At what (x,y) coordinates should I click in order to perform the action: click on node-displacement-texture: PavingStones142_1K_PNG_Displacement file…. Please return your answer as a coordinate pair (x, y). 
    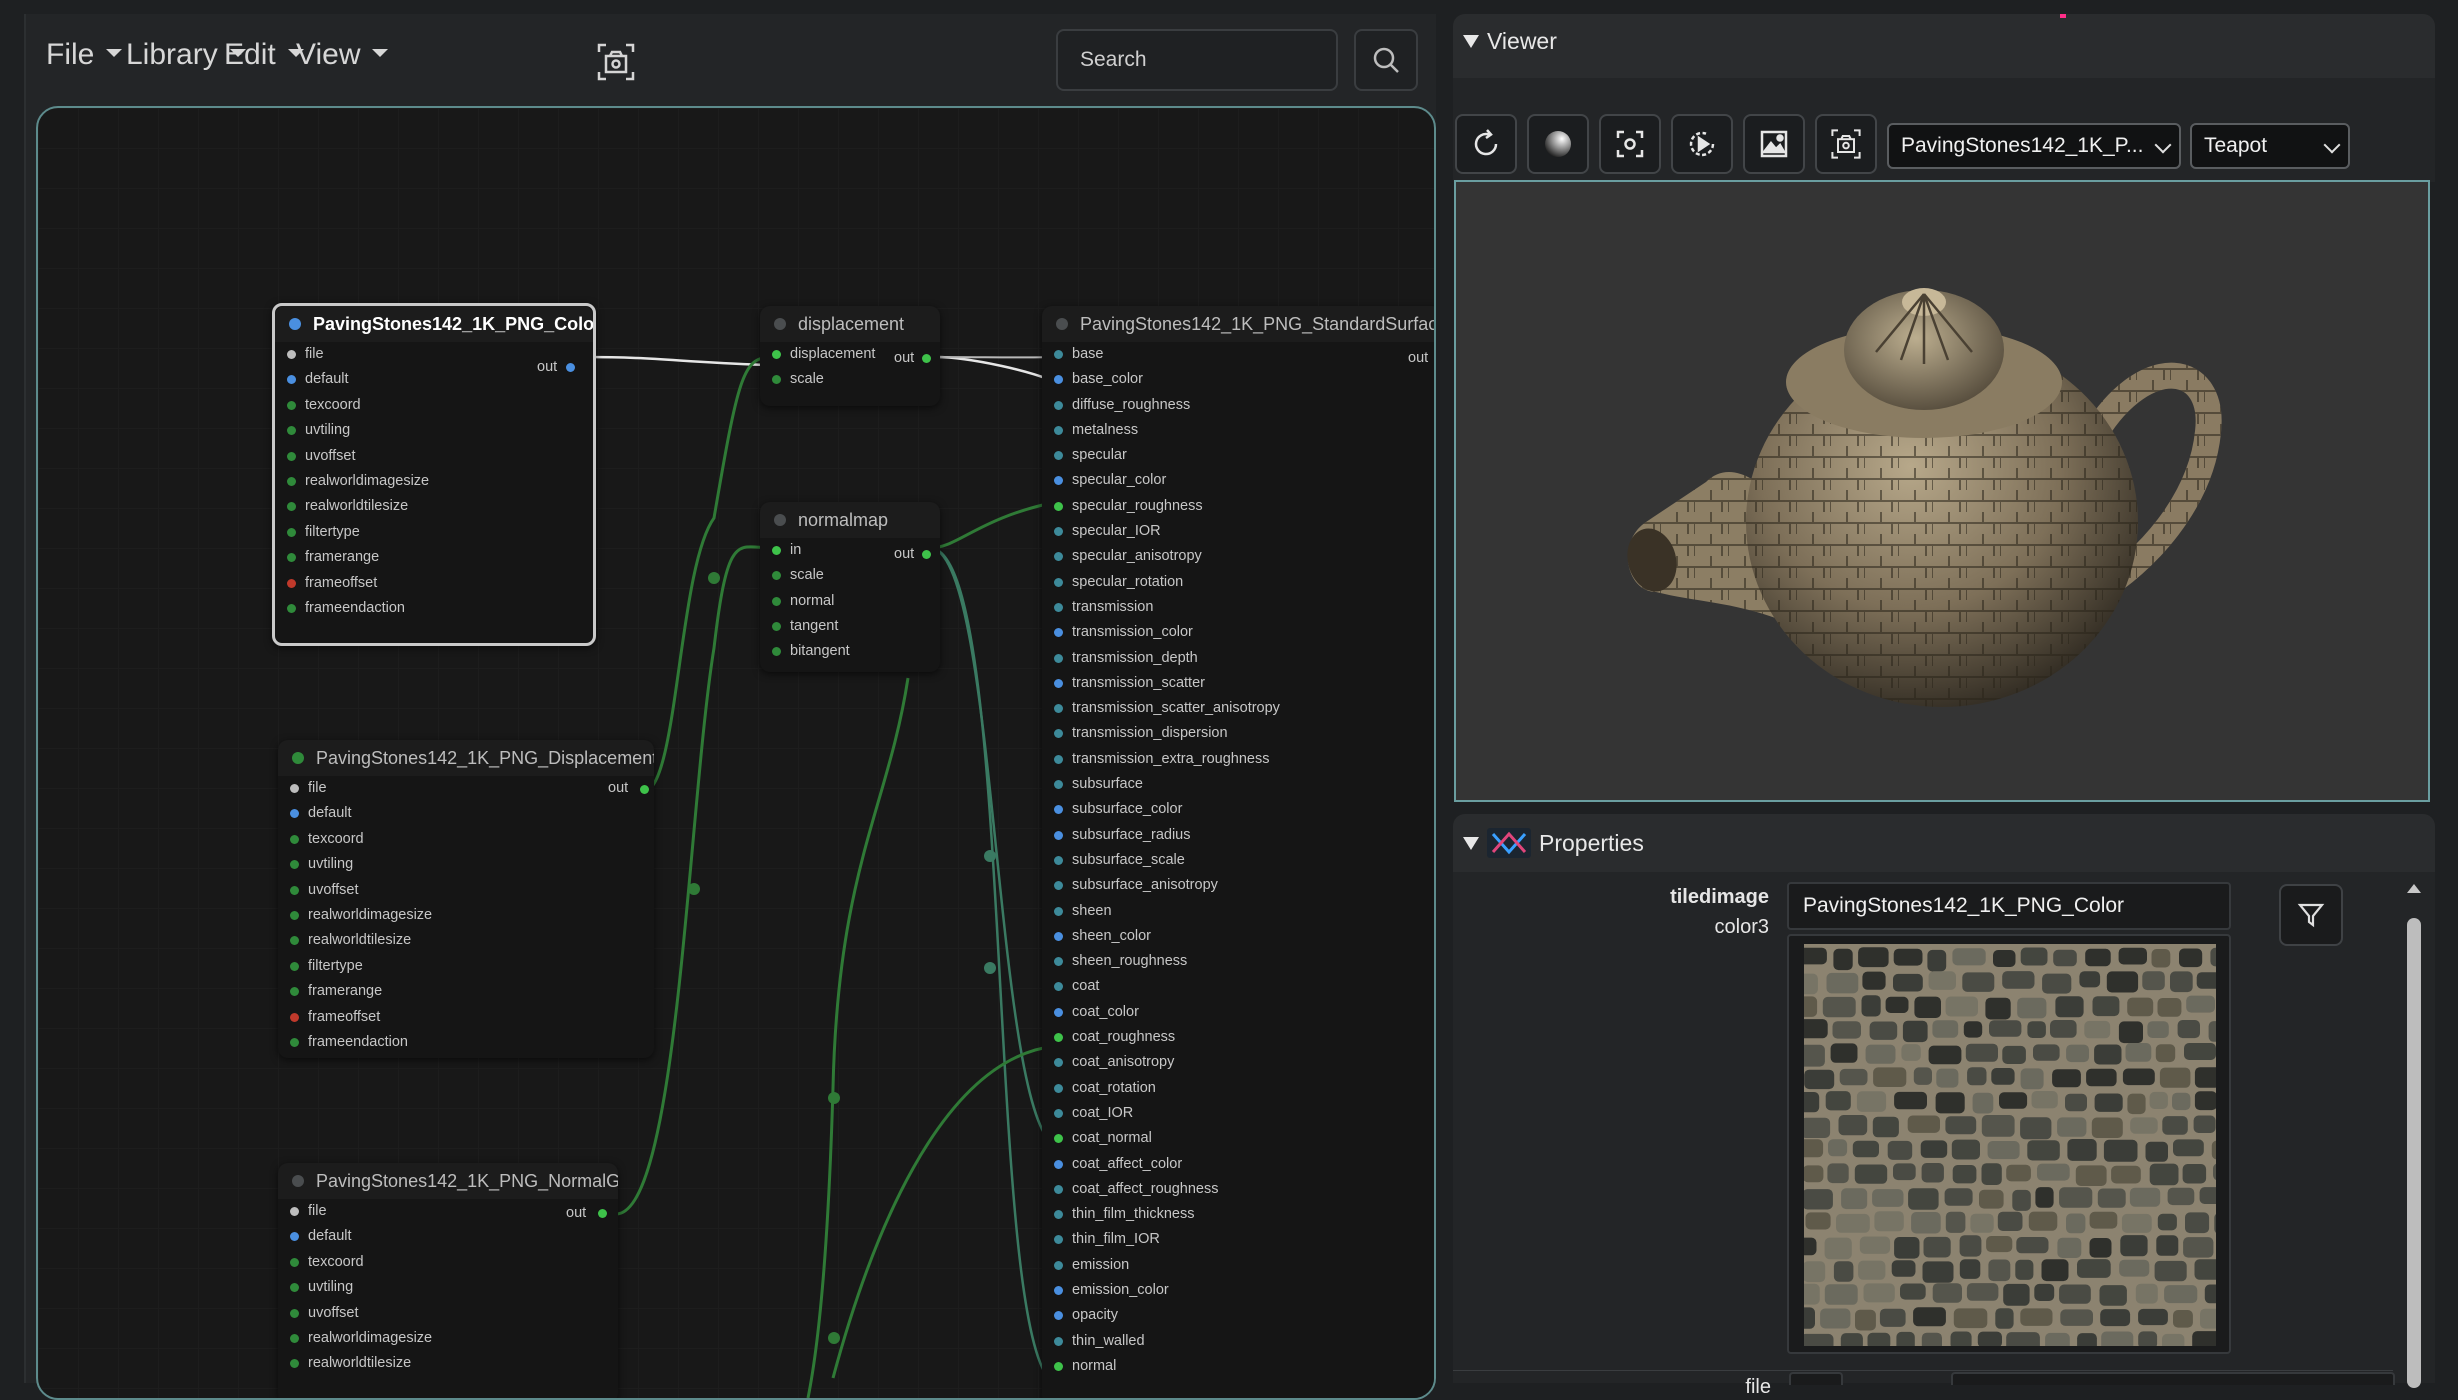
    Looking at the image, I should click on (466, 899).